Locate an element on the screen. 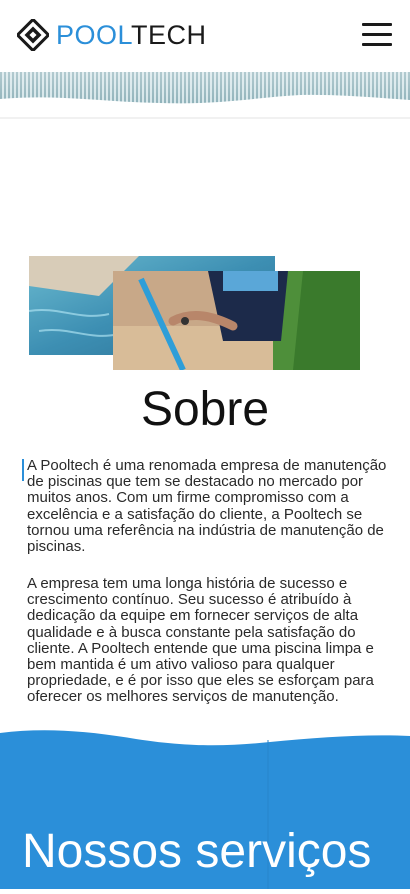  pool-texture-banner is located at coordinates (205, 96).